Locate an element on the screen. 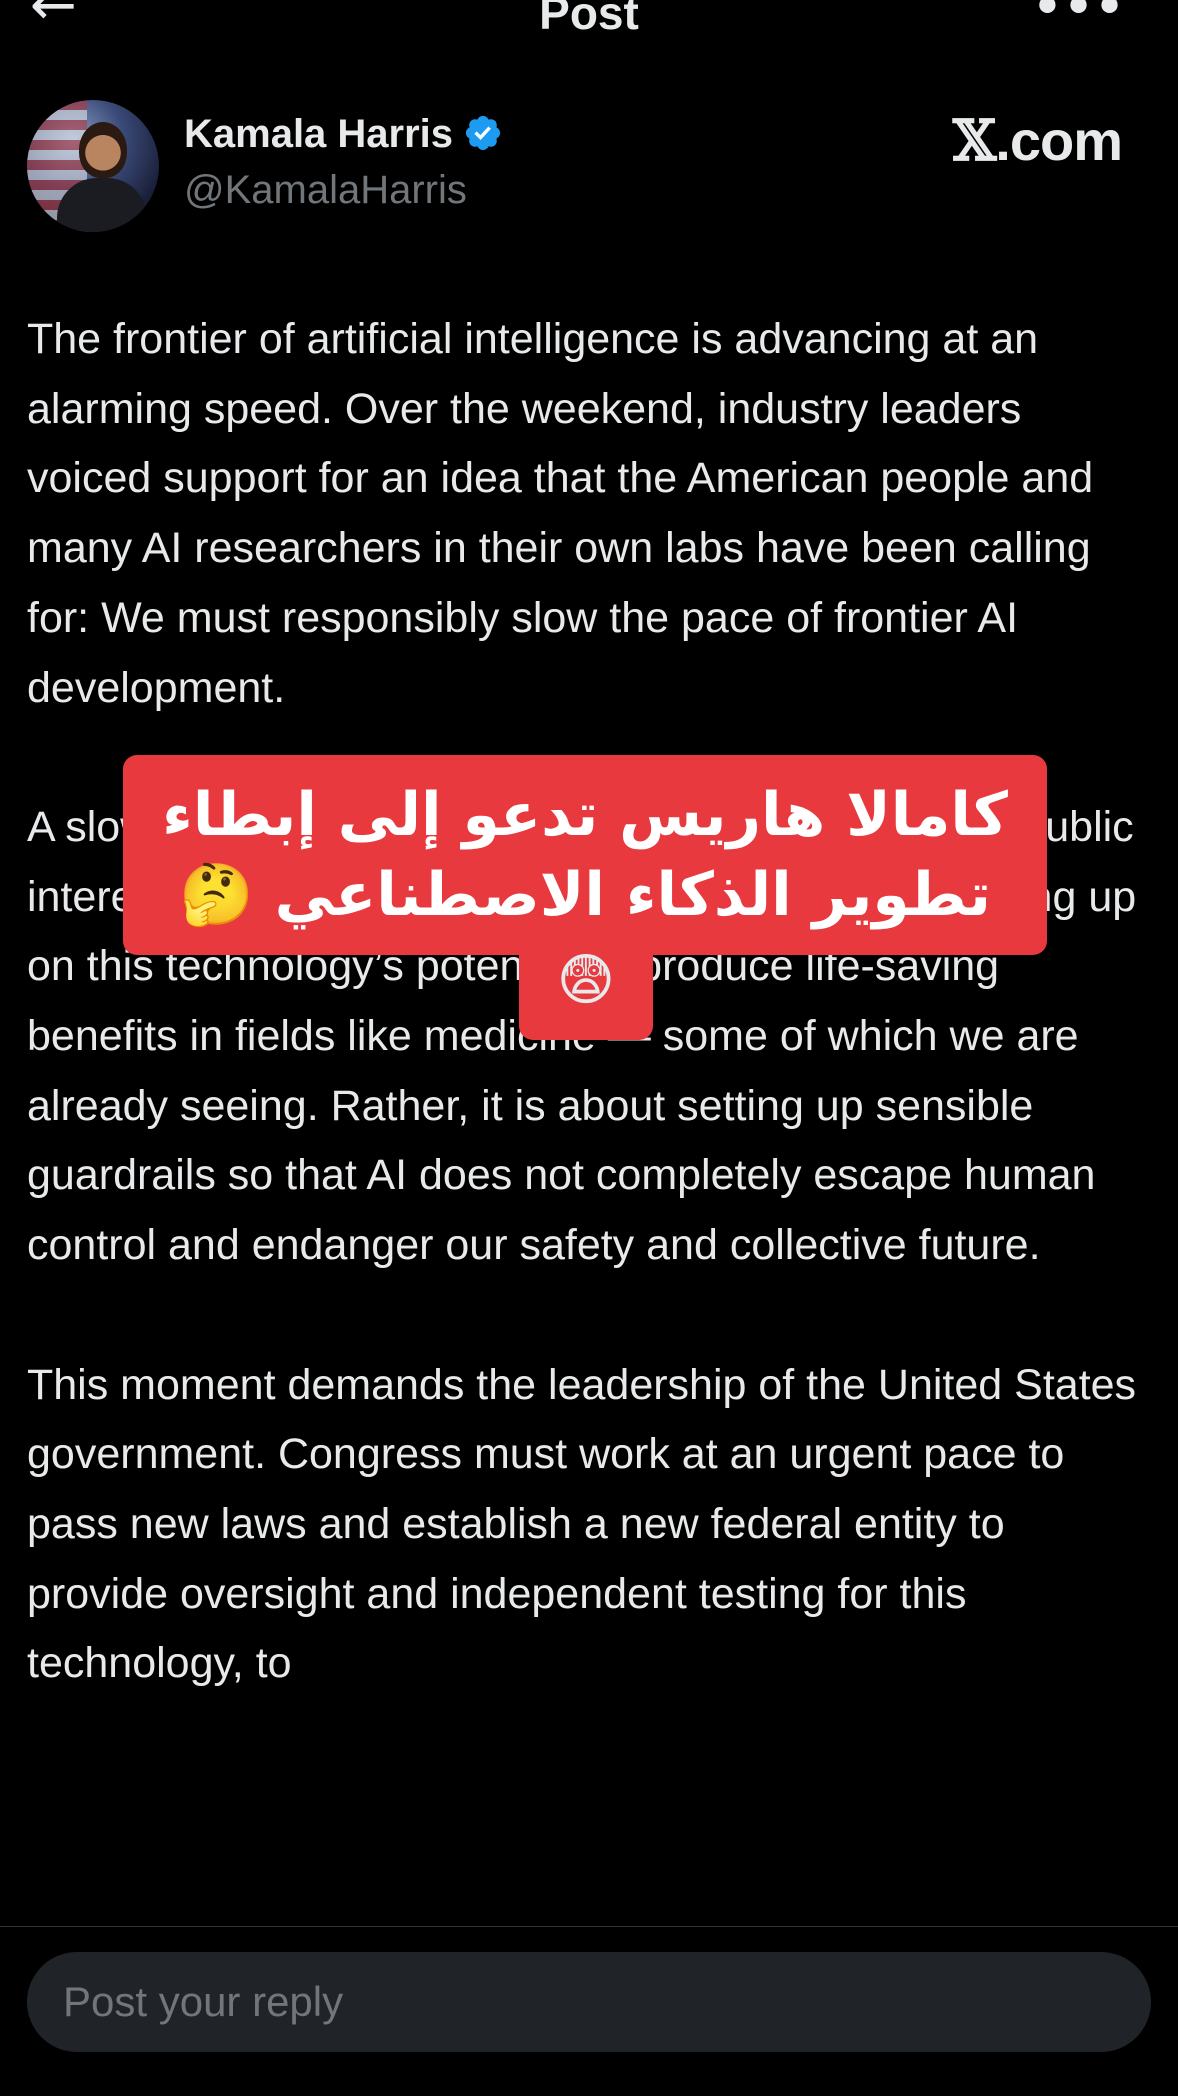 This screenshot has width=1178, height=2096. author-handle: @KamalaHarris is located at coordinates (325, 190).